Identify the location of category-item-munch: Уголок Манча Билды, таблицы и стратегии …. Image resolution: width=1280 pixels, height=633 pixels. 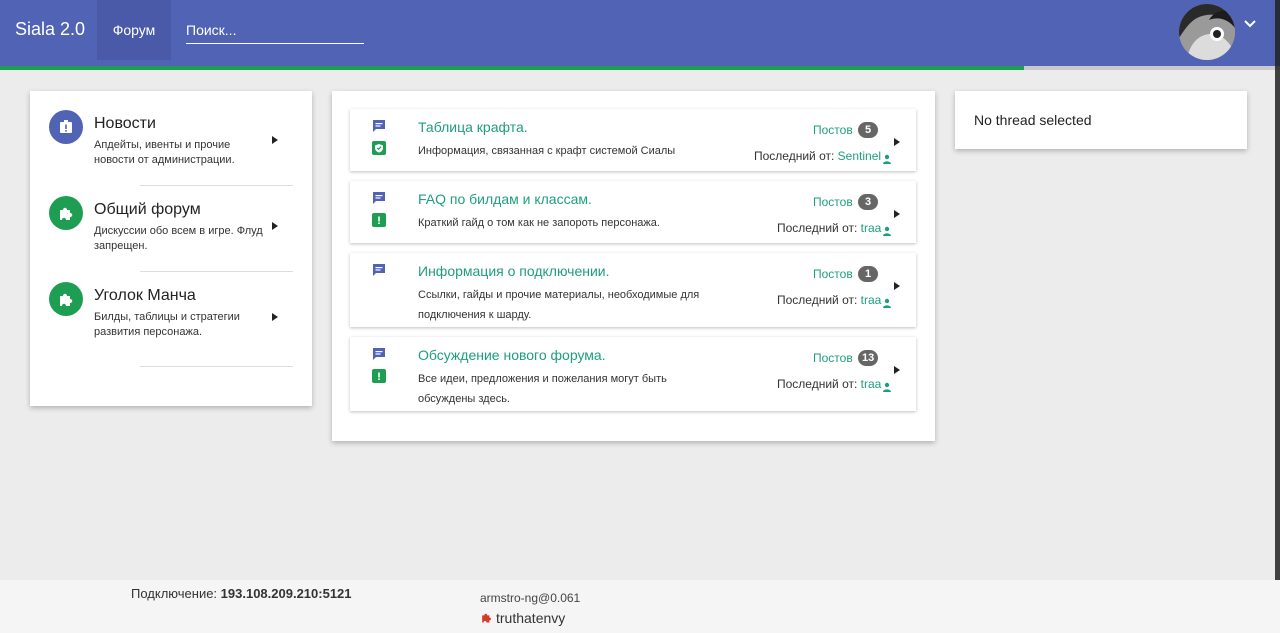
(171, 306).